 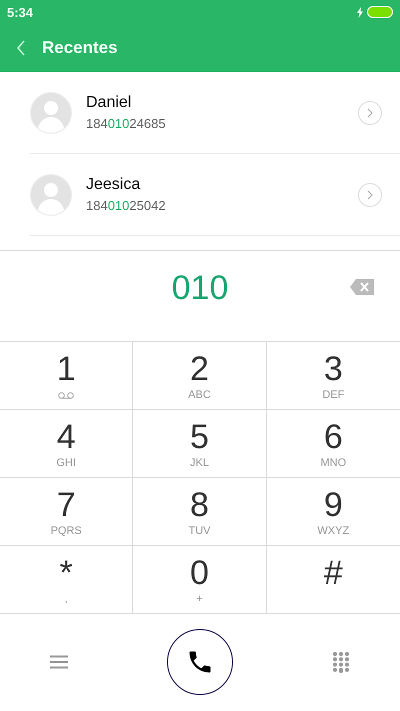 What do you see at coordinates (114, 185) in the screenshot?
I see `contact-name: Jeesica` at bounding box center [114, 185].